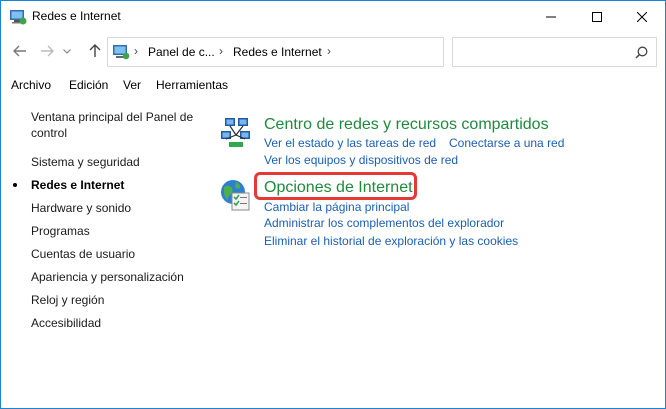 This screenshot has width=666, height=409. Describe the element at coordinates (641, 52) in the screenshot. I see `search-icon` at that location.